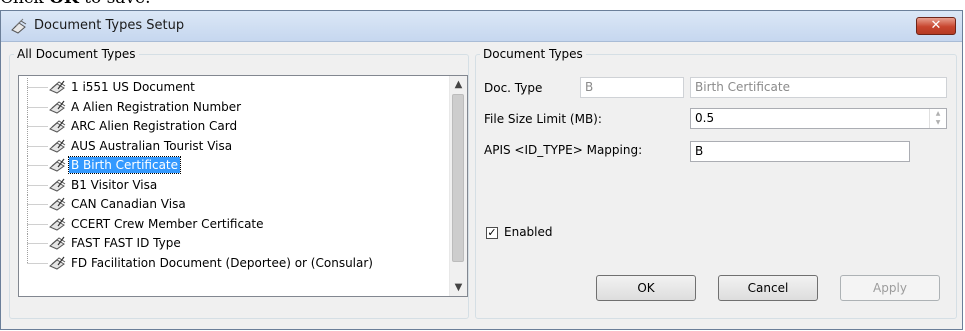 Image resolution: width=965 pixels, height=331 pixels. Describe the element at coordinates (152, 145) in the screenshot. I see `tree-item-label: AUS Australian Tourist Visa` at that location.